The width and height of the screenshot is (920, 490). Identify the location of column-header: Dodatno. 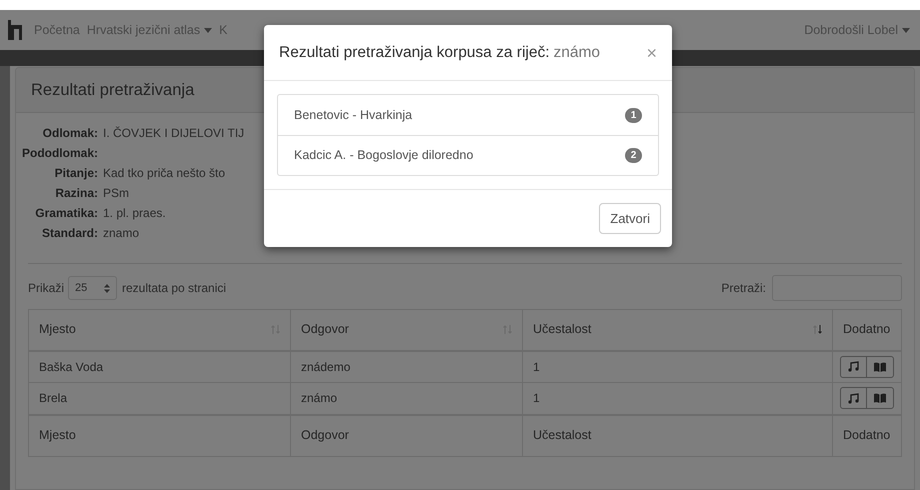
(867, 330).